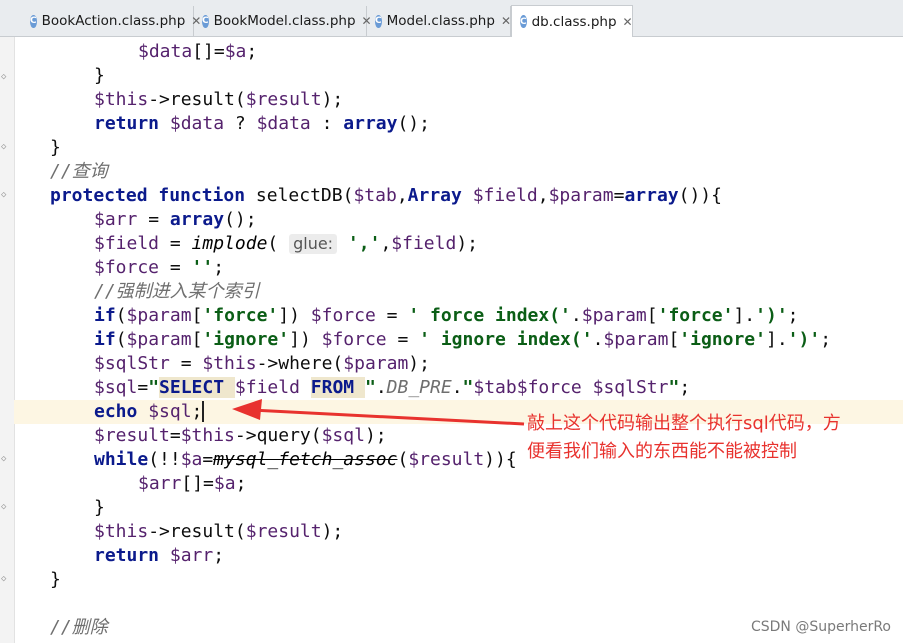 This screenshot has height=643, width=903. Describe the element at coordinates (662, 451) in the screenshot. I see `annotation-line-2: 便看我们输入的东西能不能被控制` at that location.